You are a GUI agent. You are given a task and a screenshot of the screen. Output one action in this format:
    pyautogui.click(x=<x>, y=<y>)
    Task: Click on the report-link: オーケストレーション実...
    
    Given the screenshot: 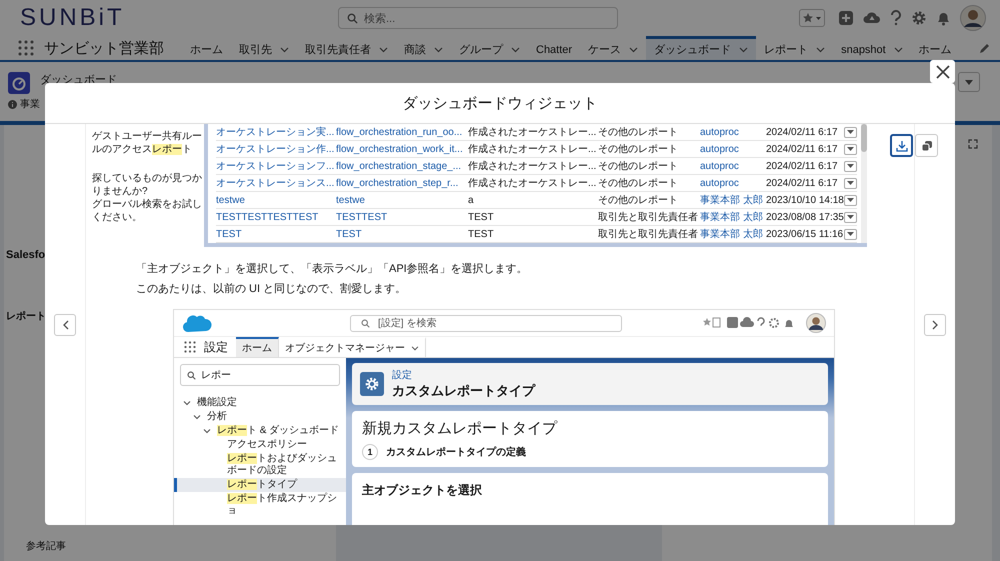 What is the action you would take?
    pyautogui.click(x=275, y=132)
    